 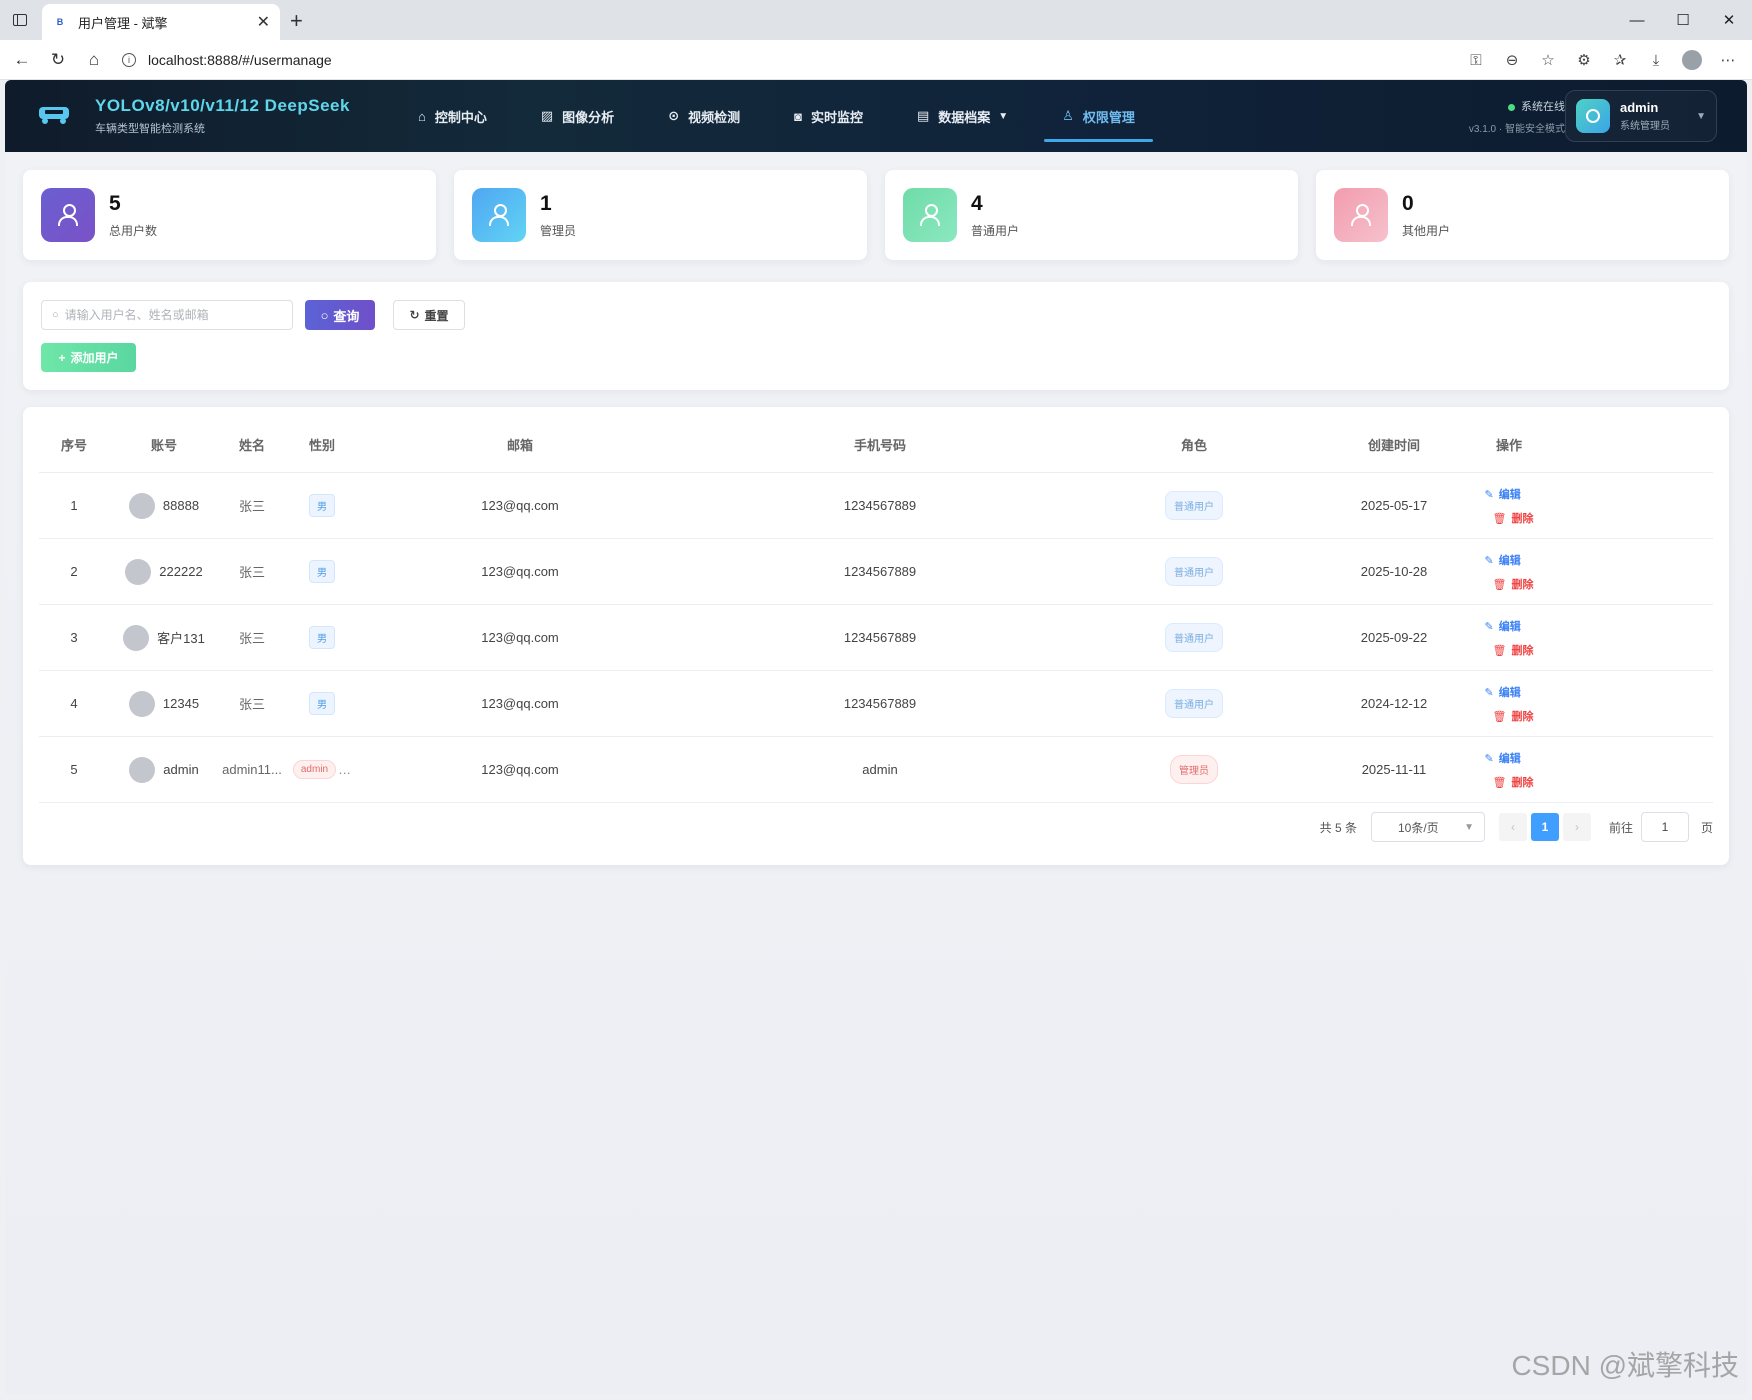 I want to click on chevron-down-icon: ▼, so click(x=1469, y=827).